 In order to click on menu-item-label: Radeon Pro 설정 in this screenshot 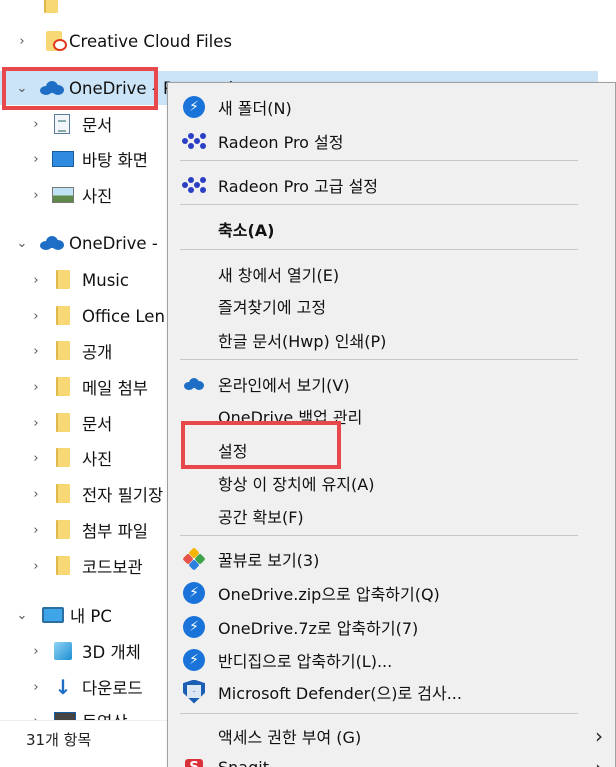, I will do `click(281, 142)`.